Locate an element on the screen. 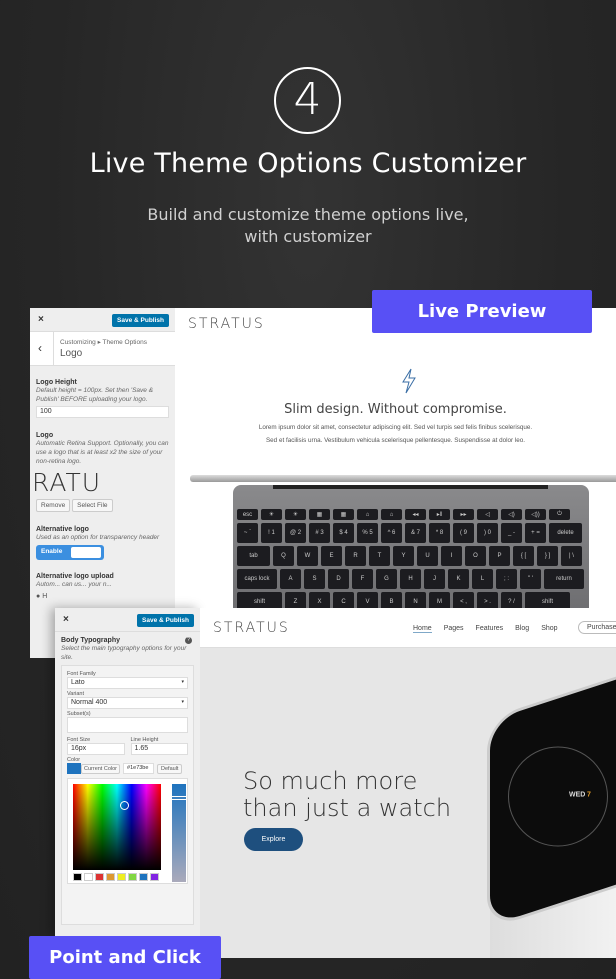  keyboard-key: ! 1 is located at coordinates (271, 533).